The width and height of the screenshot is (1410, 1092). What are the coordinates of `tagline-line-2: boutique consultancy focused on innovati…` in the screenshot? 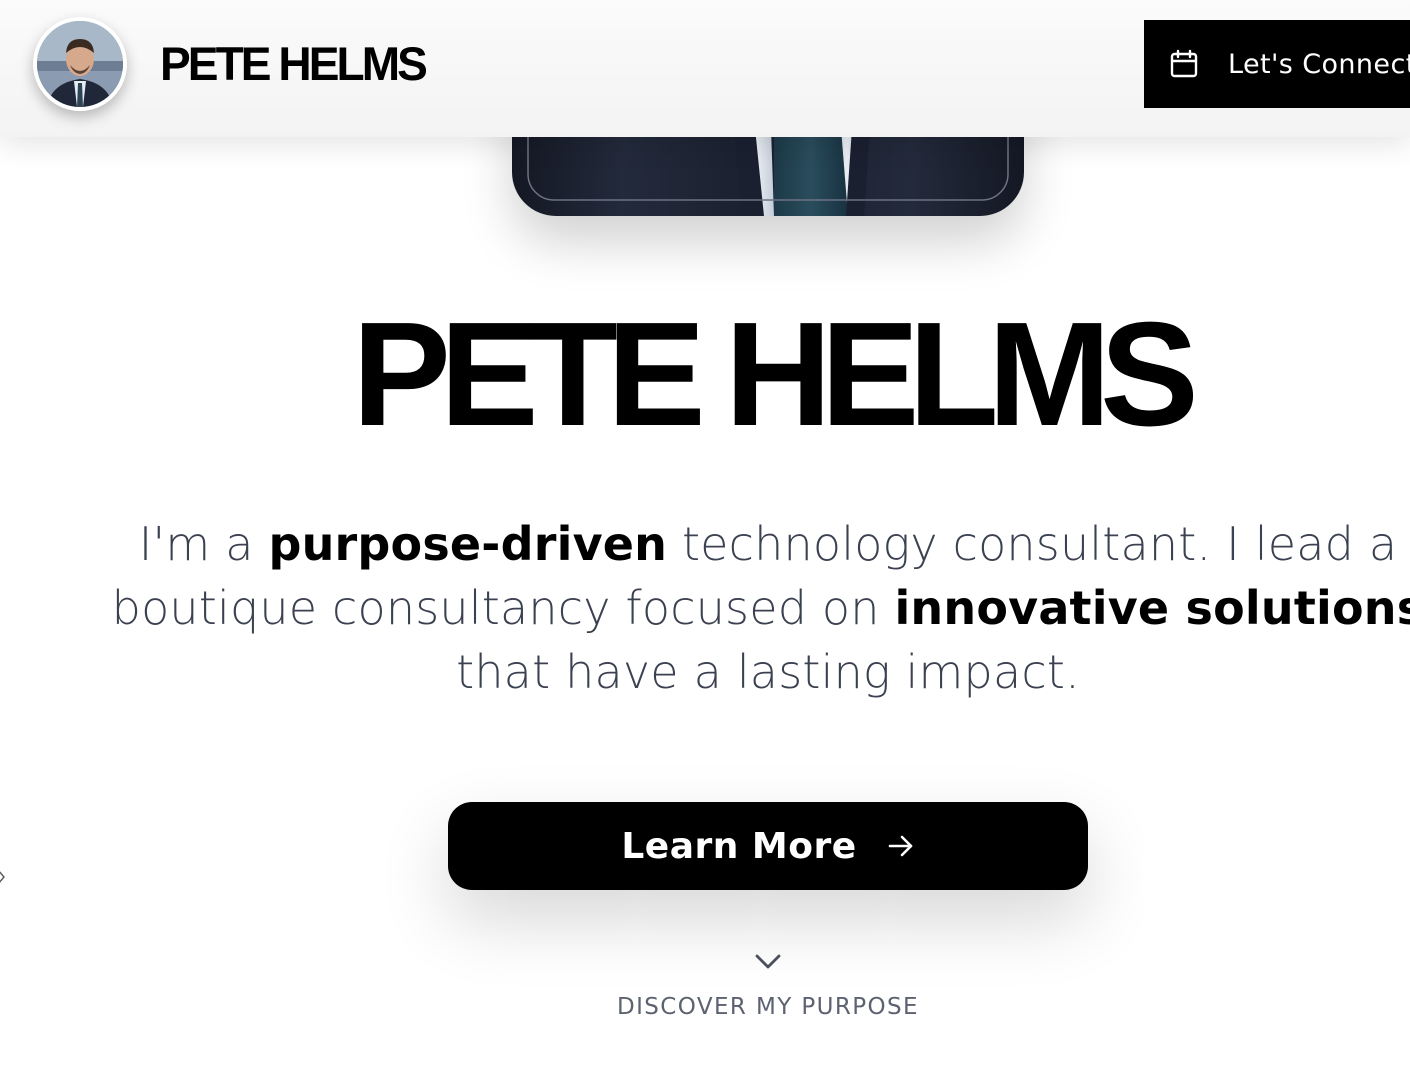 It's located at (755, 608).